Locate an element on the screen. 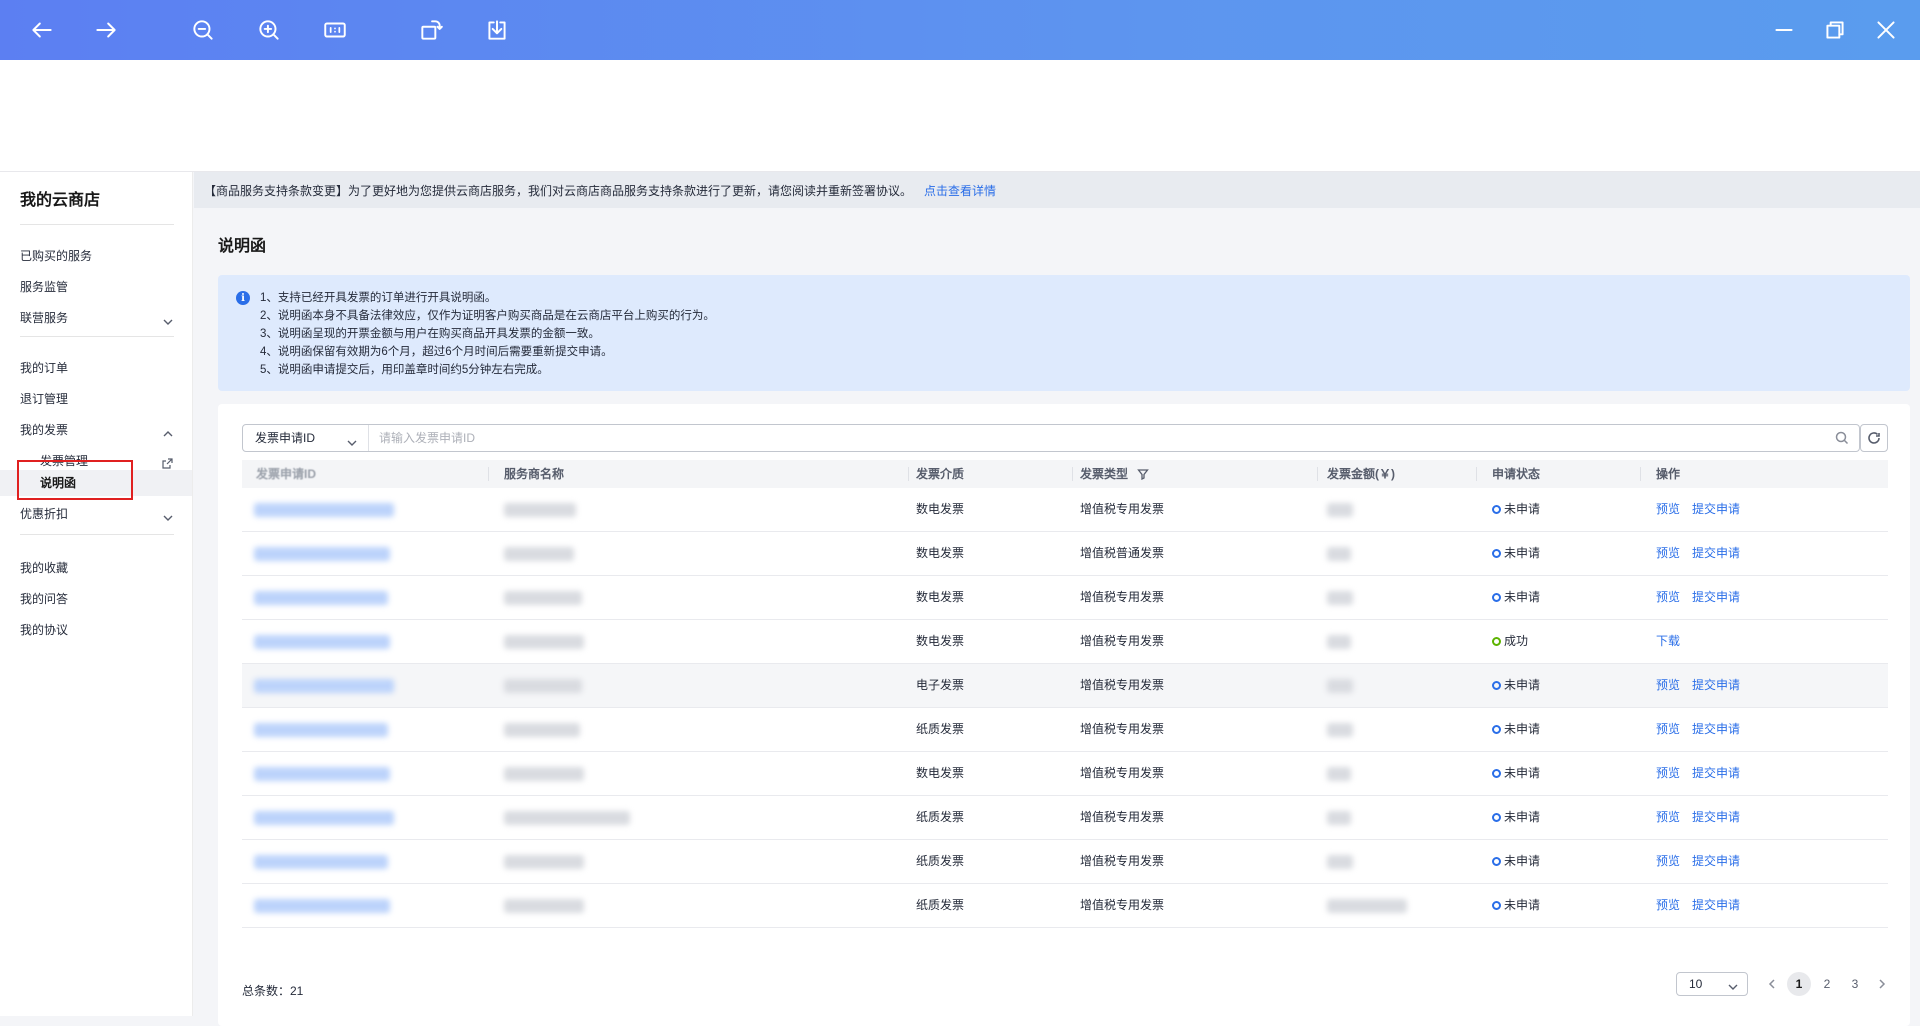  sidebar-item-purchased: 已购买的服务 is located at coordinates (97, 256).